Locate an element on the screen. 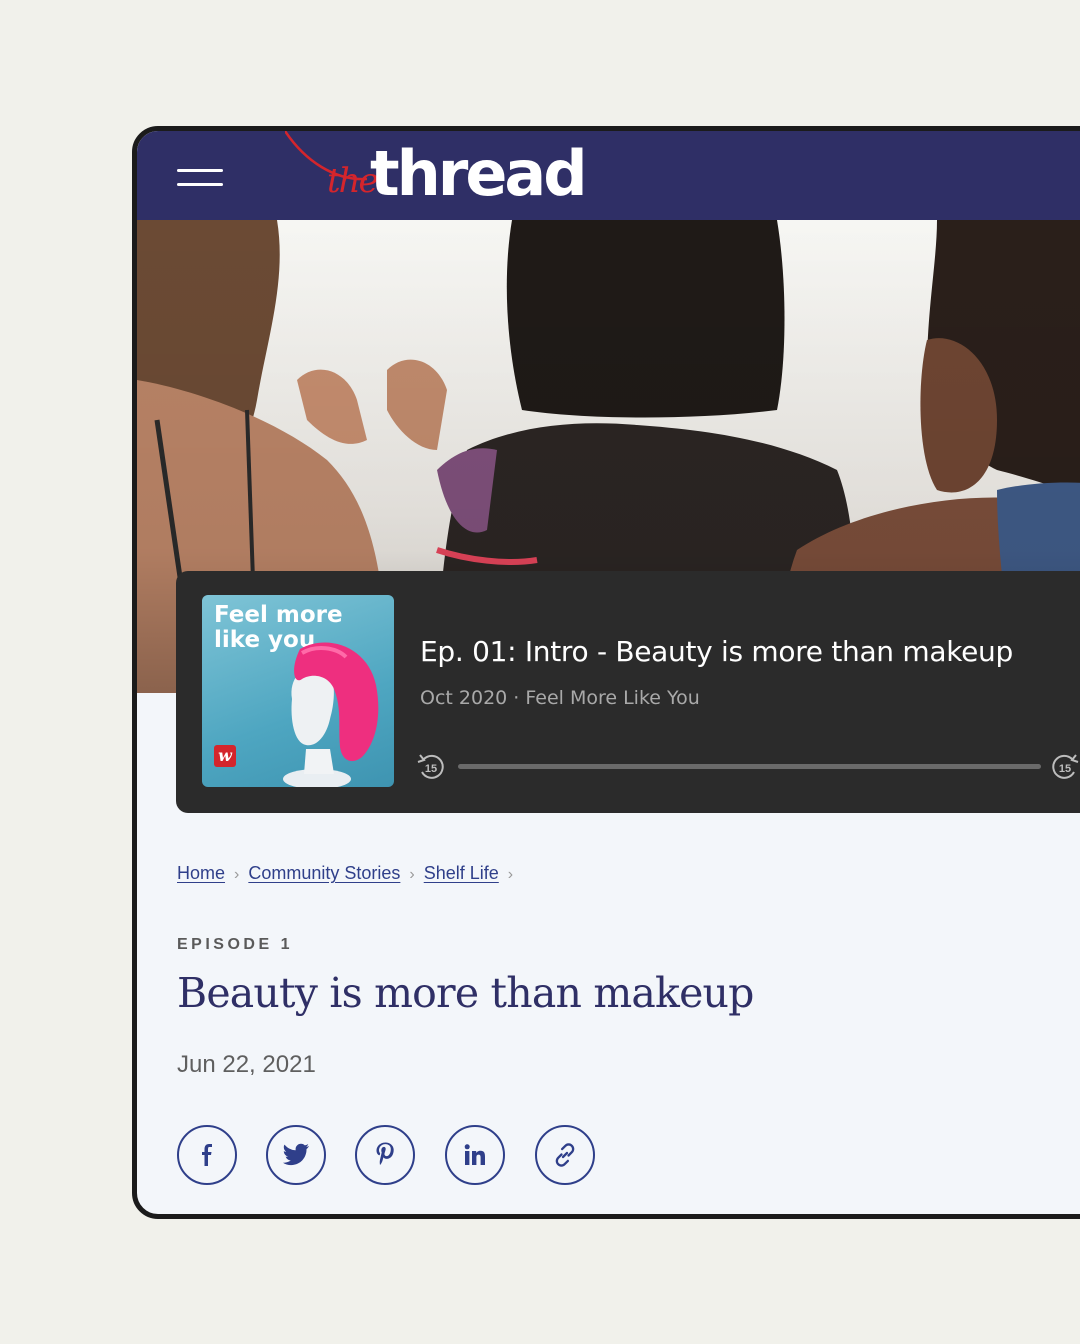 The image size is (1080, 1344). forward-15-icon: 15 is located at coordinates (1065, 766).